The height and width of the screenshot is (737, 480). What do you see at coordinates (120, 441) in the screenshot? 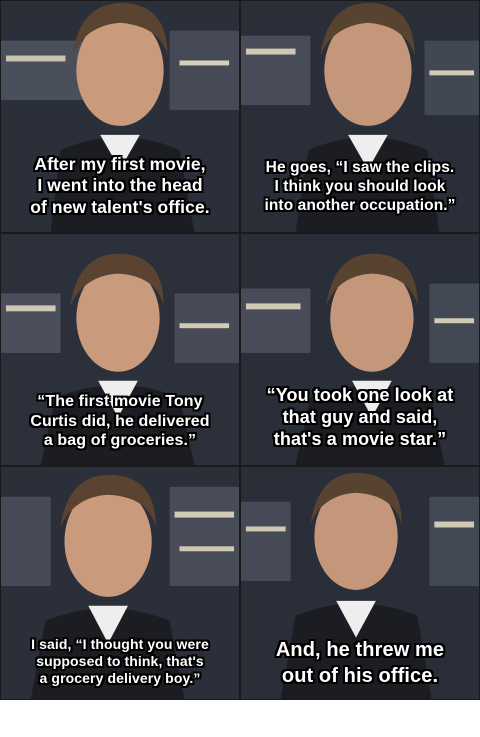
I see `caption-line: a bag of groceries.”` at bounding box center [120, 441].